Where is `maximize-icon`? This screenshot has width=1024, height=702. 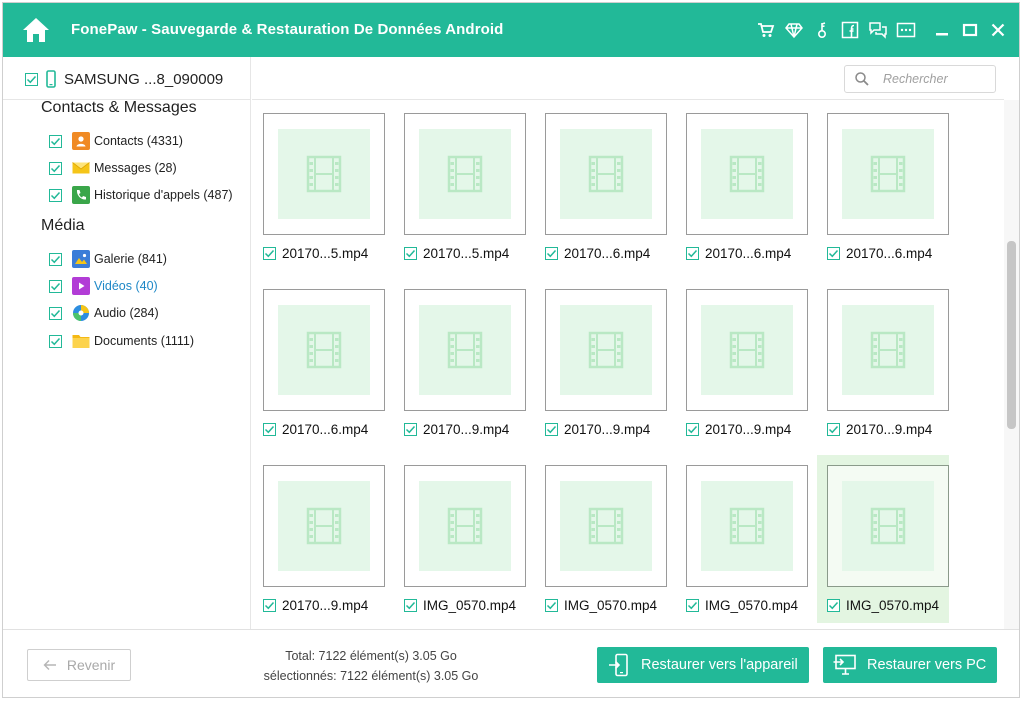
maximize-icon is located at coordinates (970, 30).